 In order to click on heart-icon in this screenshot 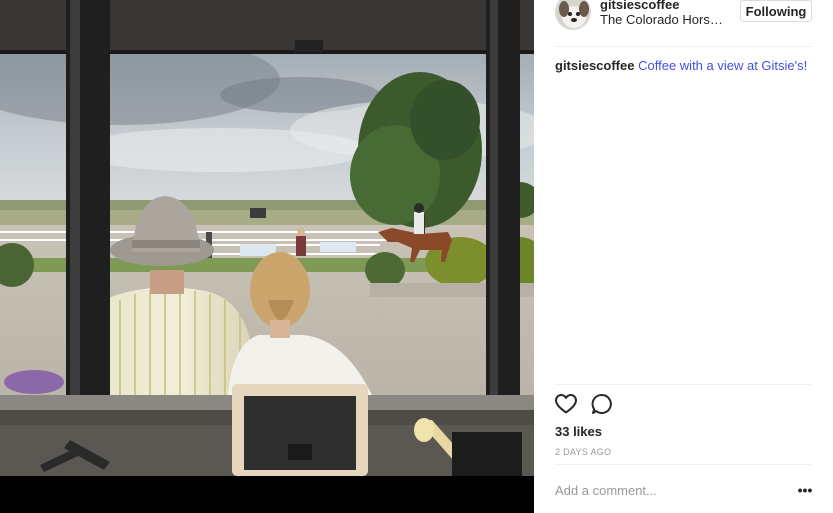, I will do `click(567, 405)`.